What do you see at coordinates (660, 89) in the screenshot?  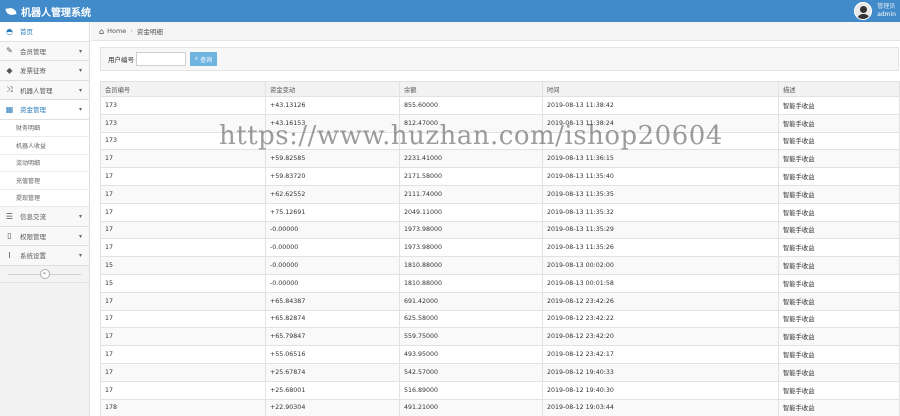 I see `column-header-time: 时间` at bounding box center [660, 89].